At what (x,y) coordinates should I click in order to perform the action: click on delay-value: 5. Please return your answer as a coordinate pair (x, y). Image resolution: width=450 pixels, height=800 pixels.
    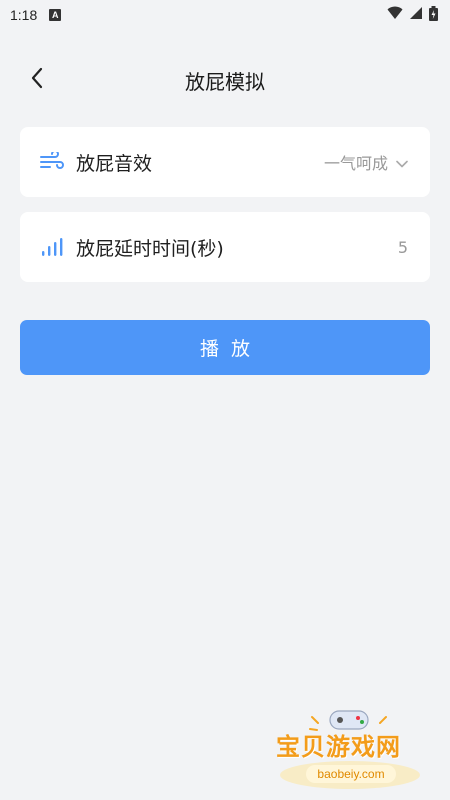
    Looking at the image, I should click on (403, 247).